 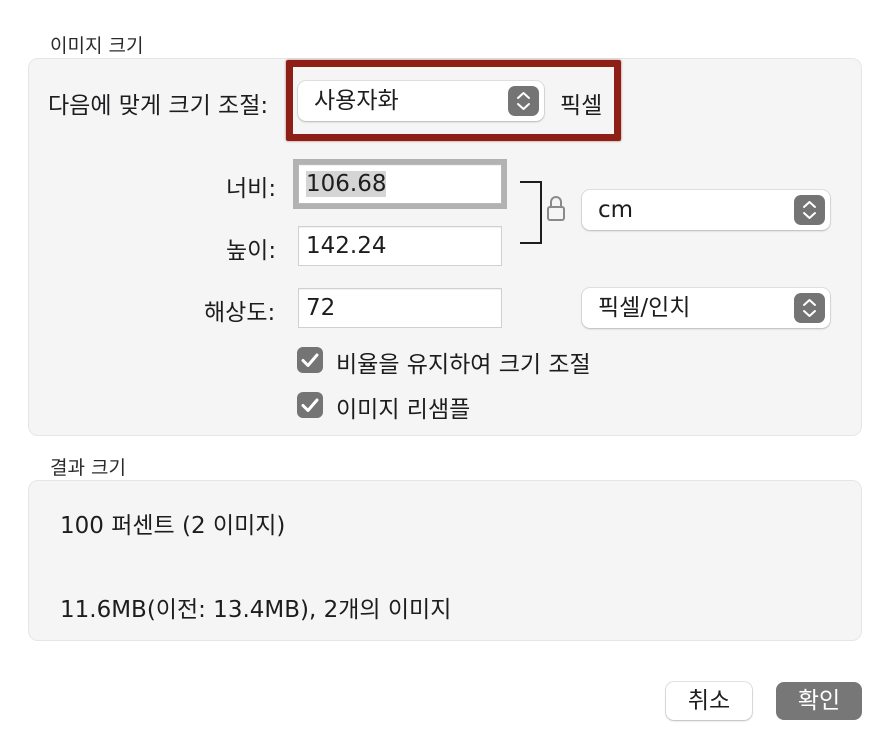 What do you see at coordinates (453, 100) in the screenshot?
I see `annotation-highlight-box` at bounding box center [453, 100].